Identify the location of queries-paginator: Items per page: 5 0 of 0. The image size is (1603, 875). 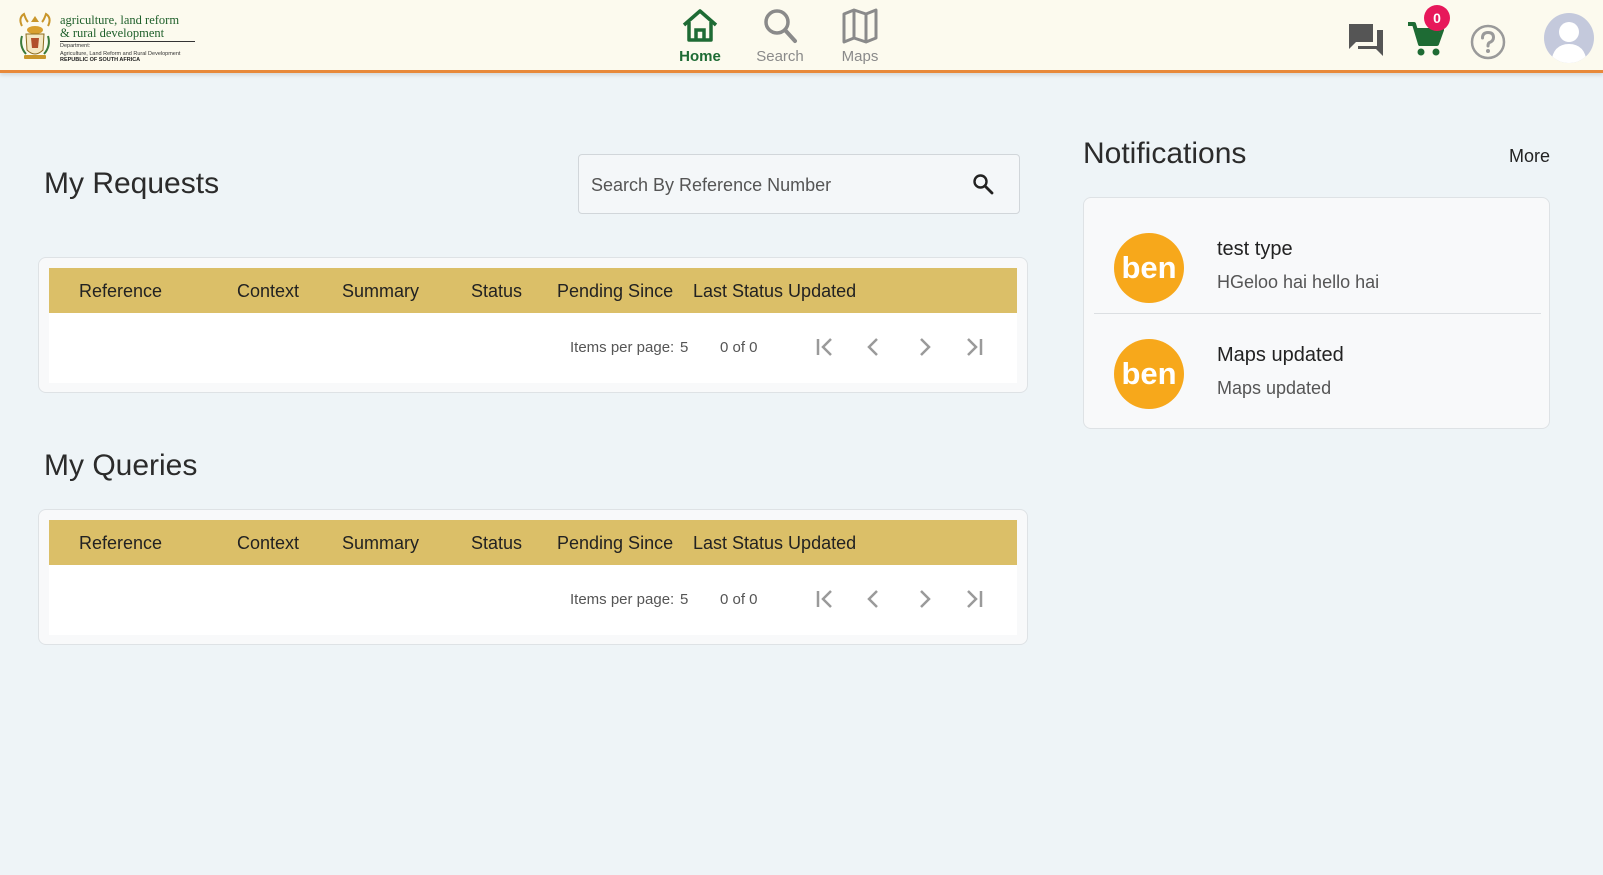
(533, 600).